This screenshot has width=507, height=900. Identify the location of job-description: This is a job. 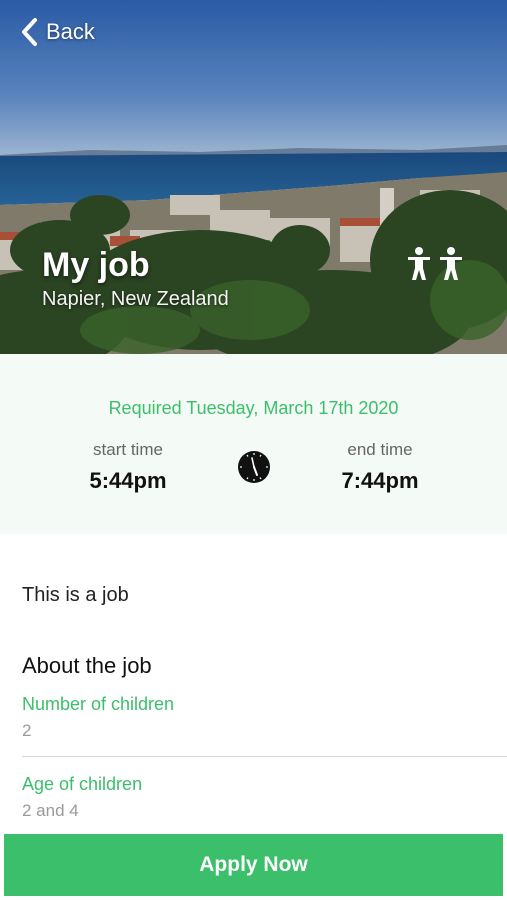
(75, 595).